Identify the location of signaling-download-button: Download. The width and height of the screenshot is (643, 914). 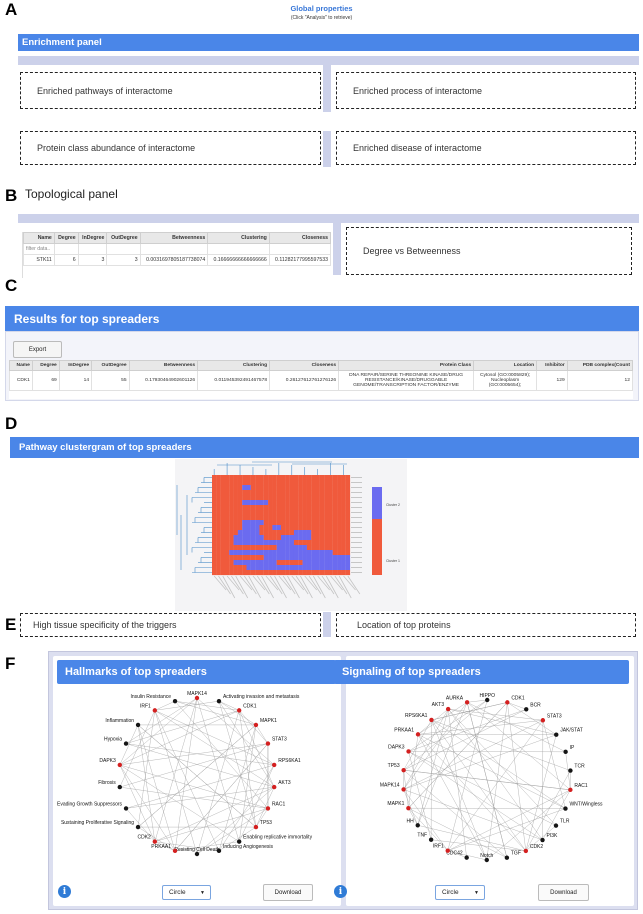
(563, 892).